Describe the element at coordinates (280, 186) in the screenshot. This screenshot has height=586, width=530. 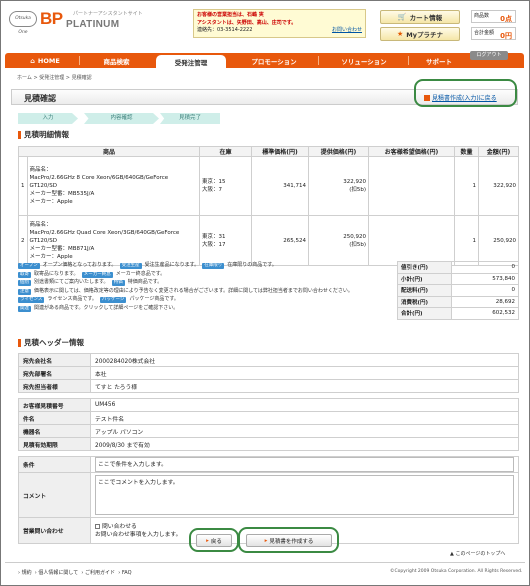
I see `std-price: 341,714` at that location.